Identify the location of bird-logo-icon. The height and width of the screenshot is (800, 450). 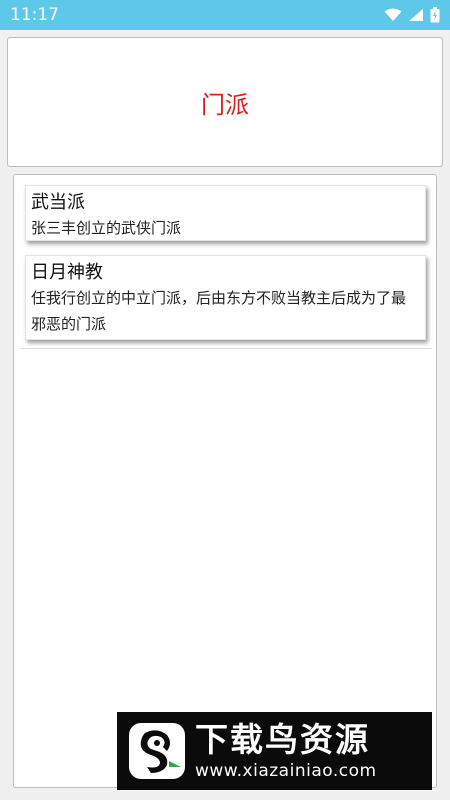
(157, 751).